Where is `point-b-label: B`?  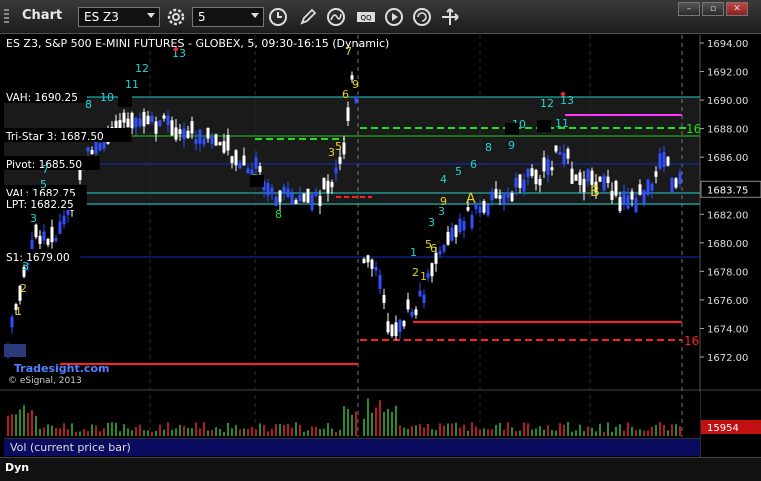
point-b-label: B is located at coordinates (595, 192).